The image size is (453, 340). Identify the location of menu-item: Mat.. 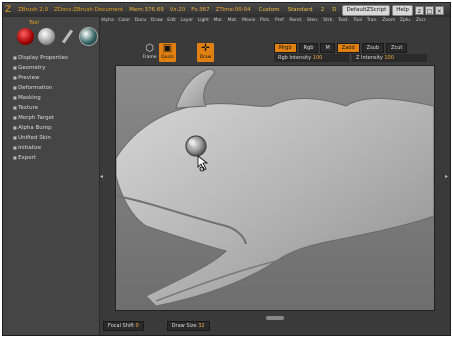
(233, 22).